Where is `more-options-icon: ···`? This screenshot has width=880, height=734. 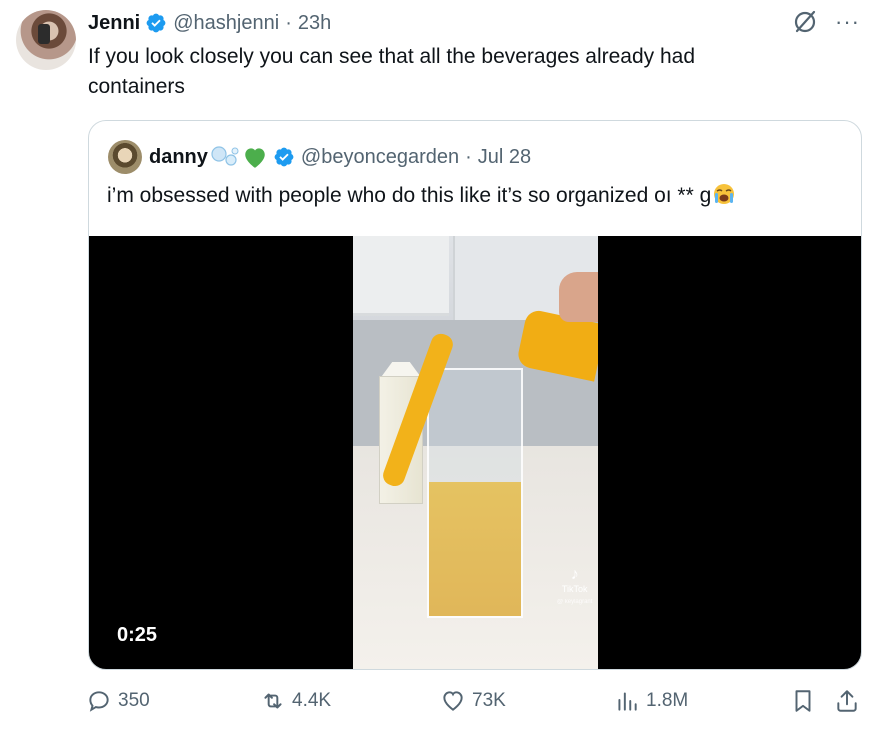 more-options-icon: ··· is located at coordinates (847, 22).